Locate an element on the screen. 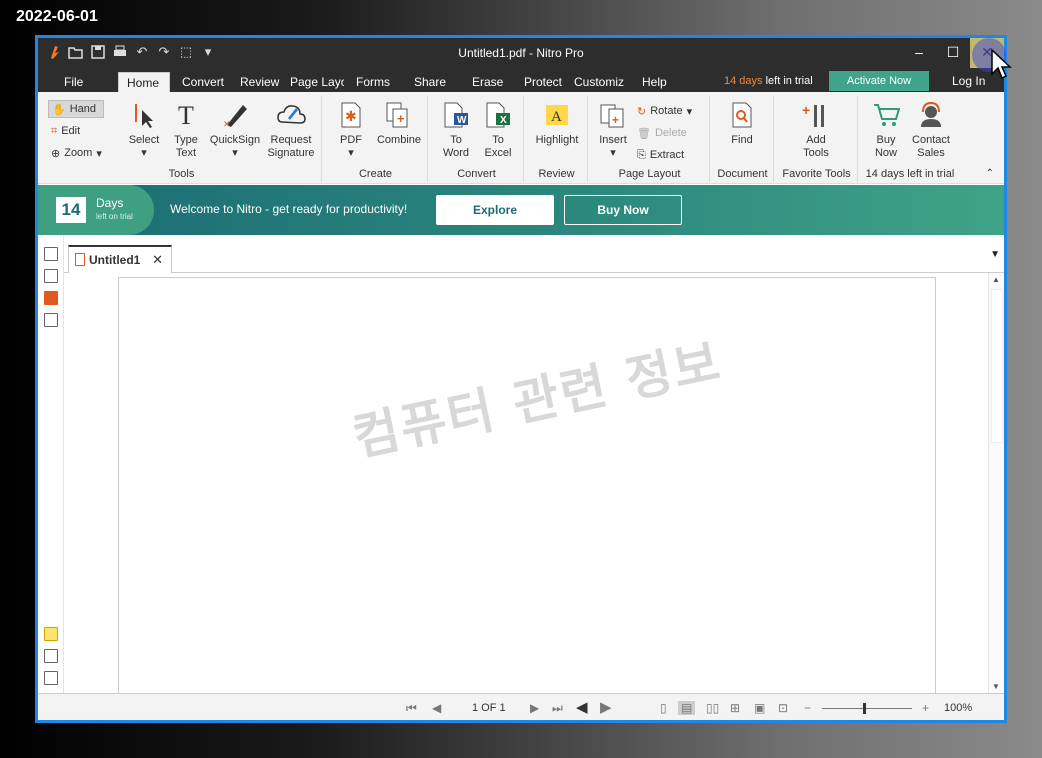 This screenshot has height=758, width=1042. maximize-button: ☐ is located at coordinates (953, 53).